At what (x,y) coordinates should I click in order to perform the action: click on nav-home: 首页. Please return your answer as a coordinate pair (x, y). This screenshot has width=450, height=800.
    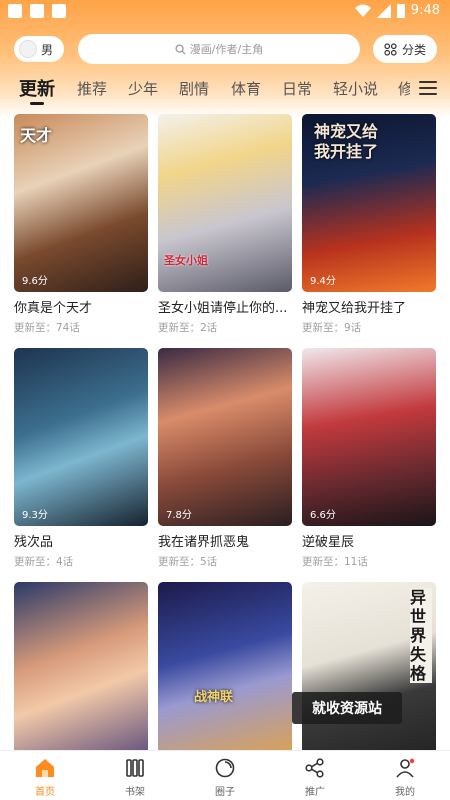
    Looking at the image, I should click on (45, 777).